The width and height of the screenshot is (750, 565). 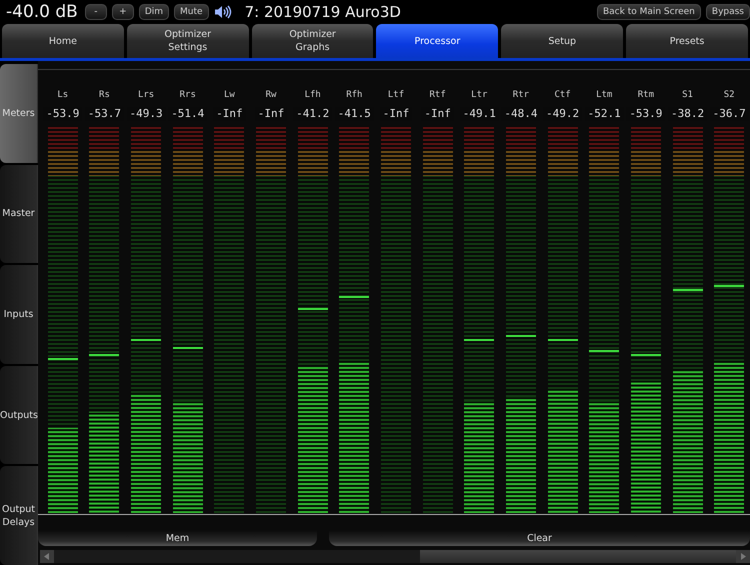 I want to click on side-tab: Outputs, so click(x=19, y=415).